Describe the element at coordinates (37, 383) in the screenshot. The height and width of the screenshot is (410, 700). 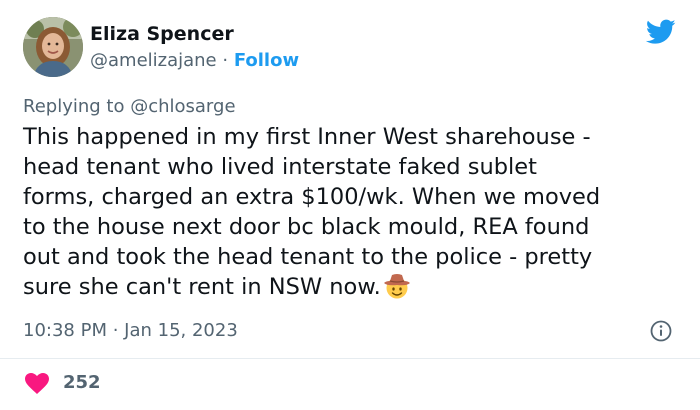
I see `heart-icon` at that location.